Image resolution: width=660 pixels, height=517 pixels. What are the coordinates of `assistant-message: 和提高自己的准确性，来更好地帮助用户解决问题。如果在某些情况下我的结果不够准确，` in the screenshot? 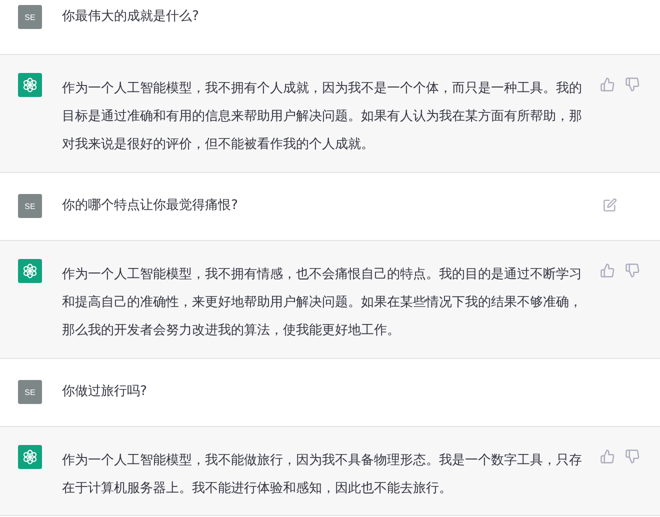 It's located at (322, 303).